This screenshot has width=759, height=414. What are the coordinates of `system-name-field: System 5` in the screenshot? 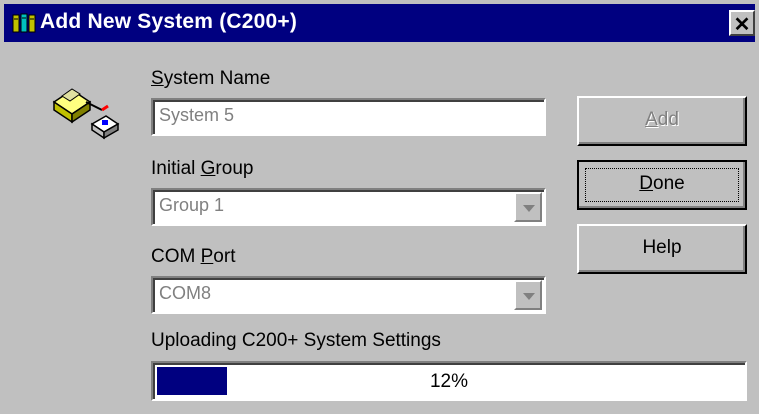 It's located at (348, 117).